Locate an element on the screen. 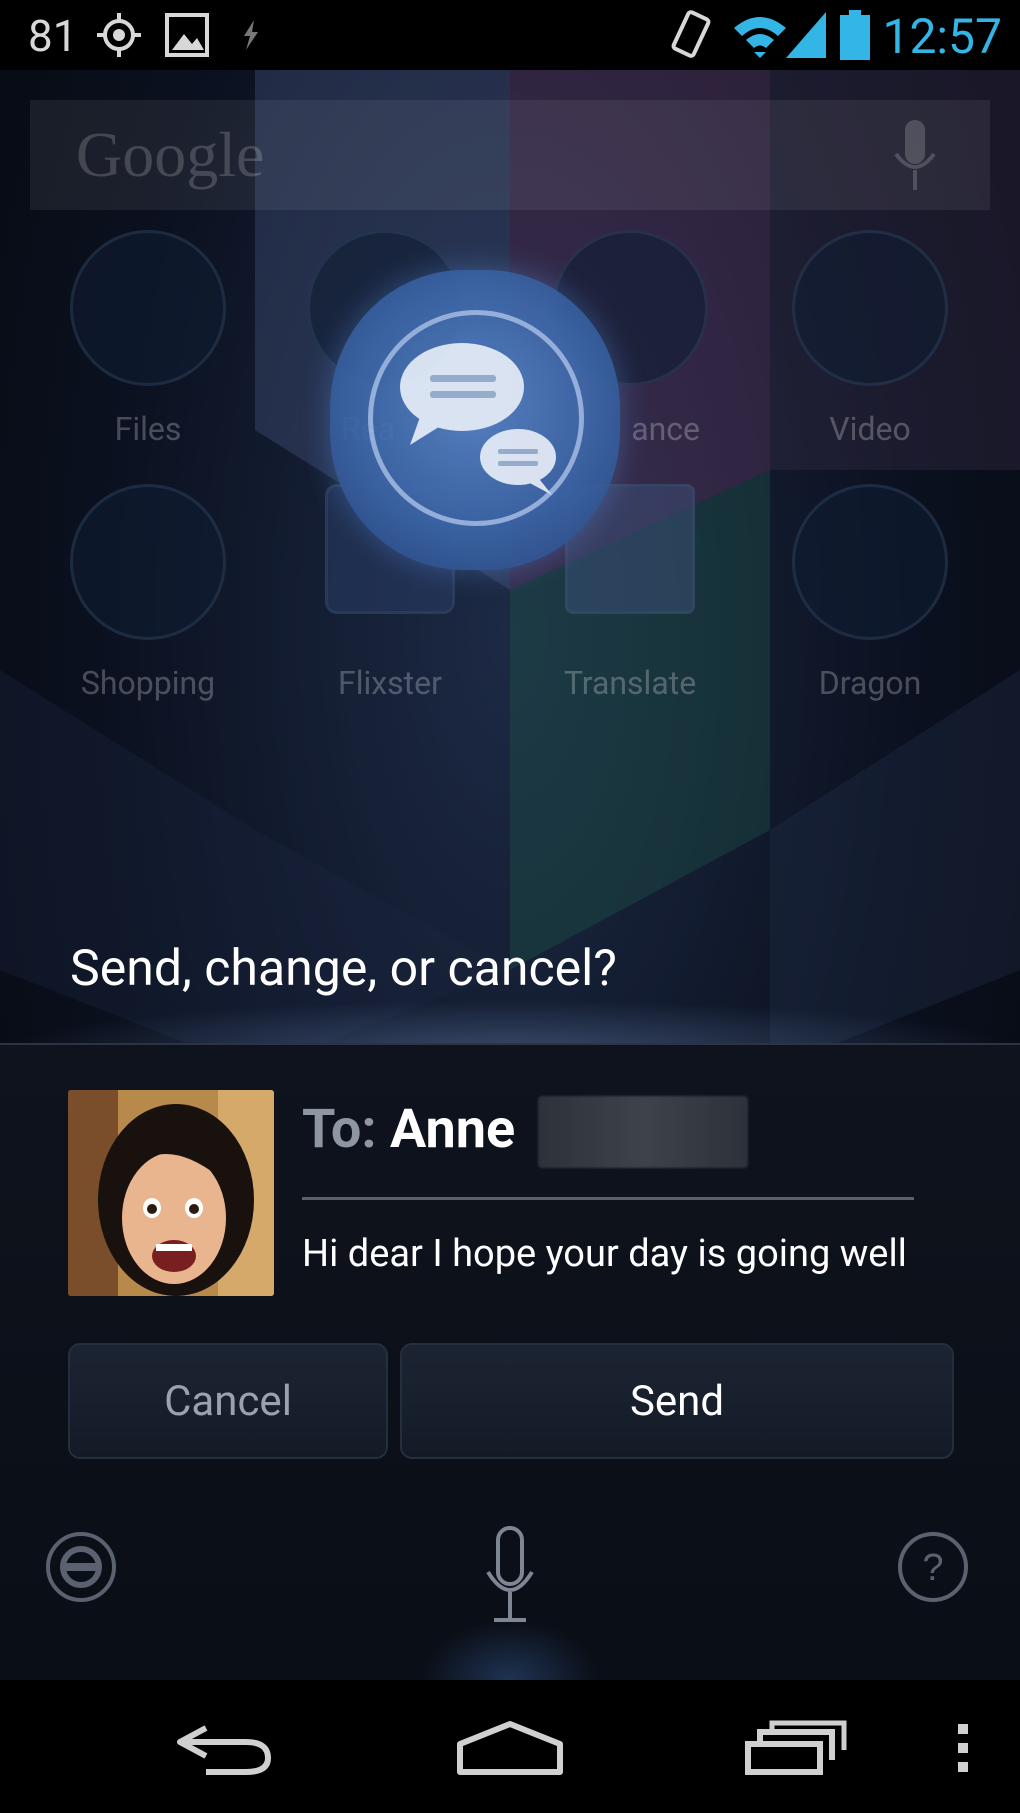 The image size is (1020, 1813). voice-prompt: Send, change, or cancel? is located at coordinates (343, 969).